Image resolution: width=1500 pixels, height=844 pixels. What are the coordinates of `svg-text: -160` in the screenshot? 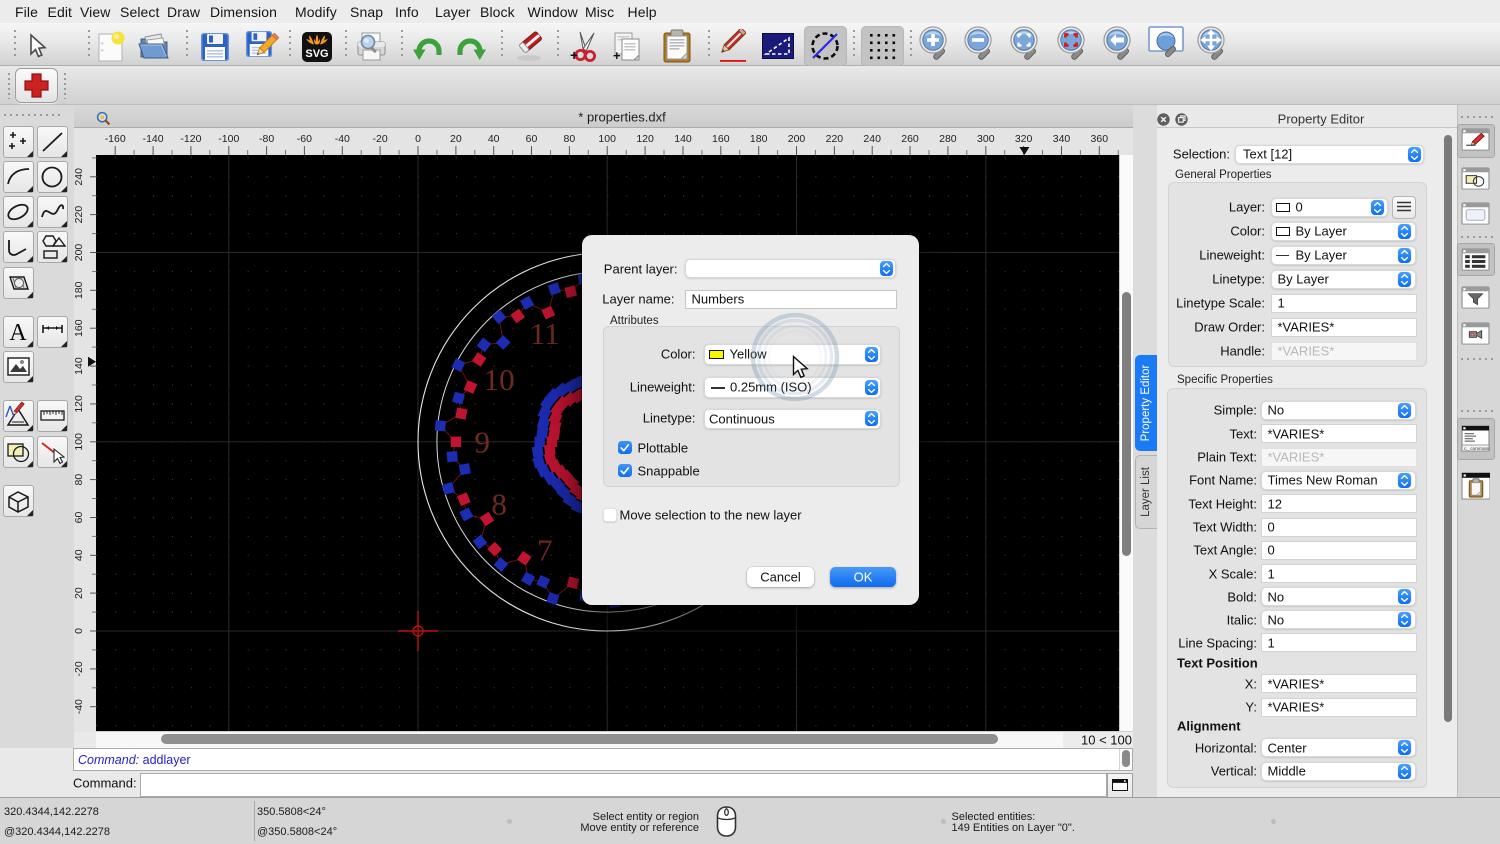 It's located at (115, 139).